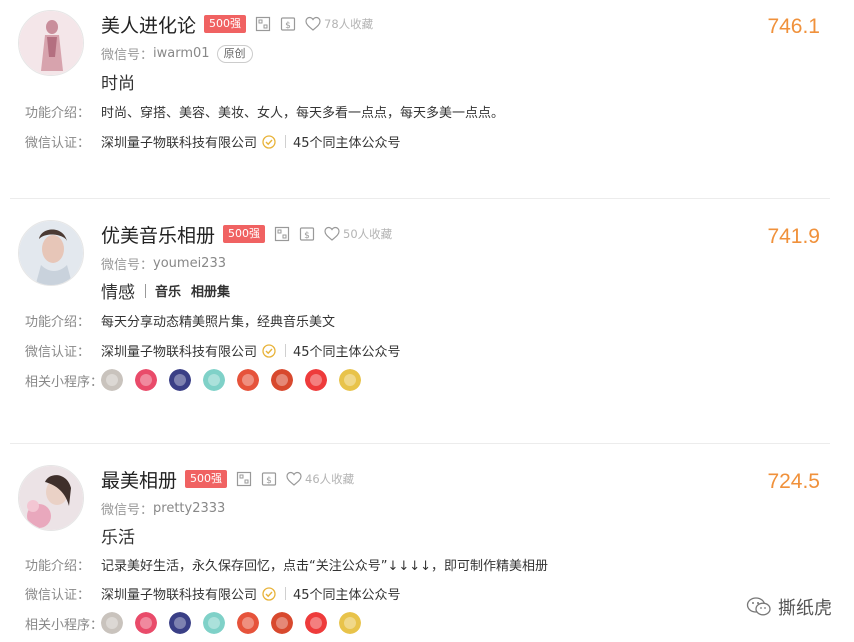 This screenshot has height=642, width=854. I want to click on account-category: 时尚, so click(118, 84).